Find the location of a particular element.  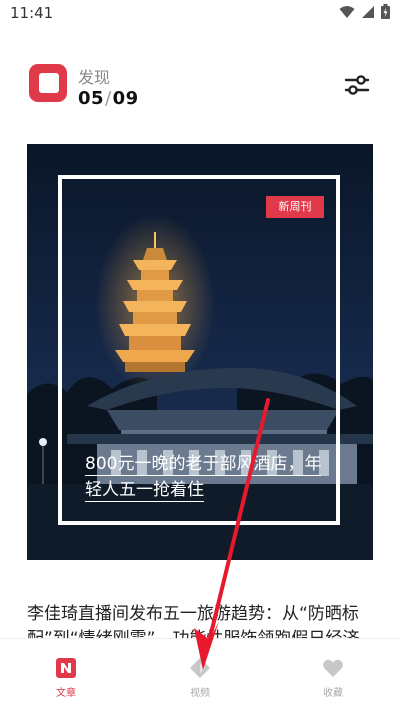

status-icons is located at coordinates (364, 11).